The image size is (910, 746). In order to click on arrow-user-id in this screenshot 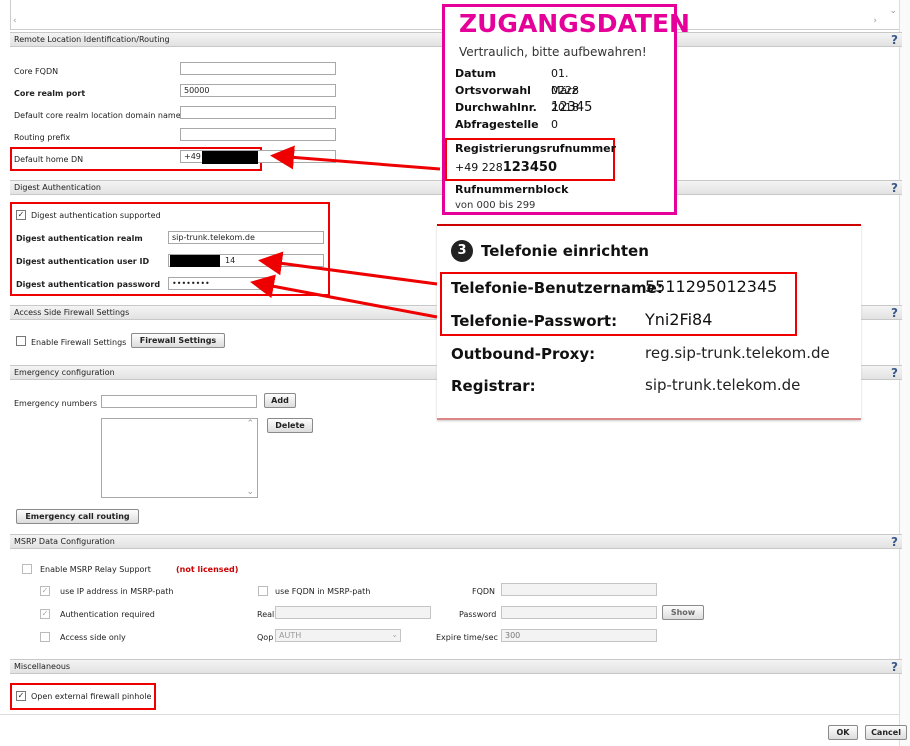, I will do `click(348, 268)`.